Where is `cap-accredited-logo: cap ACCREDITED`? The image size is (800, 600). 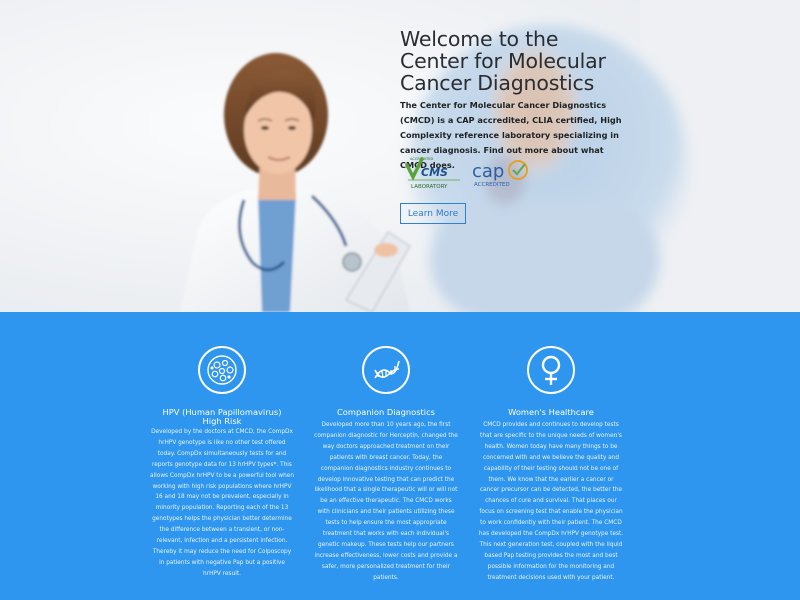 cap-accredited-logo: cap ACCREDITED is located at coordinates (500, 174).